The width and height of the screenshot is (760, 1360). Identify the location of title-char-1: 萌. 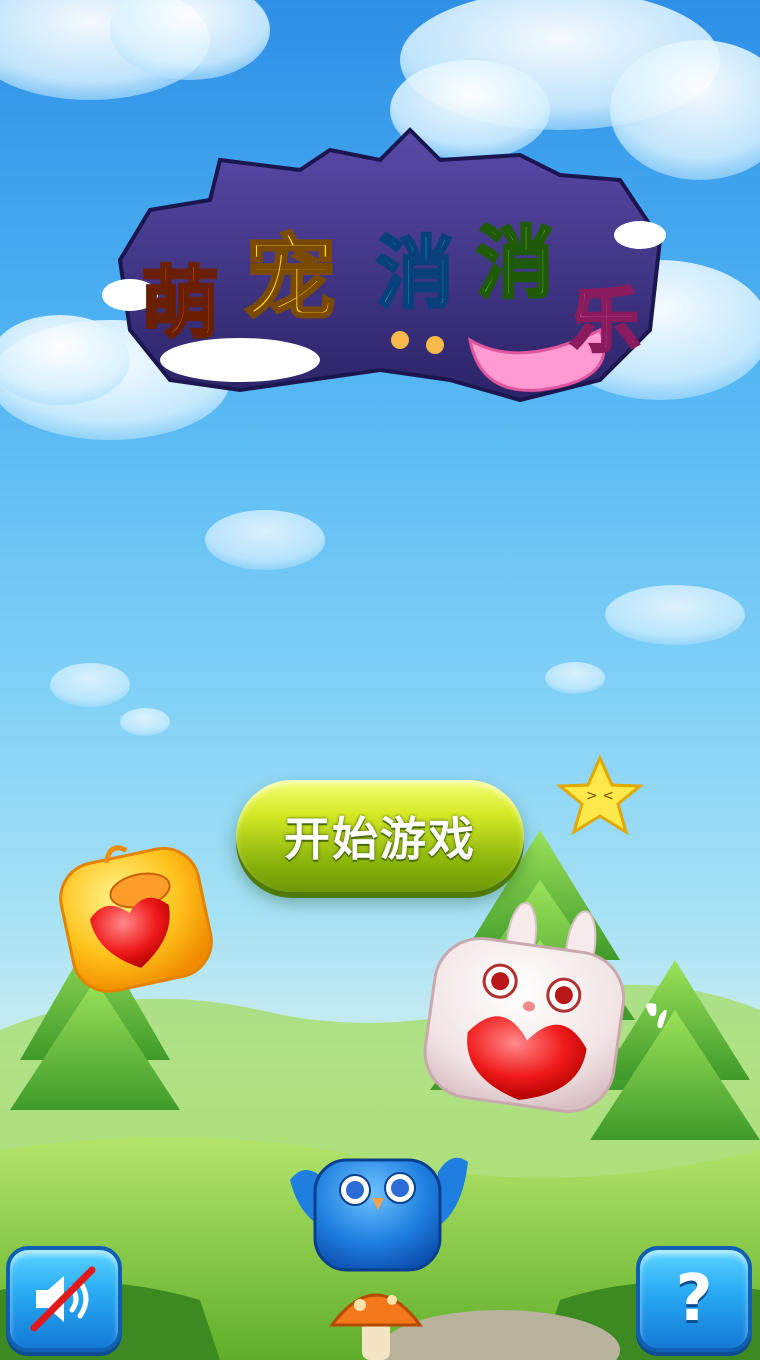
(180, 304).